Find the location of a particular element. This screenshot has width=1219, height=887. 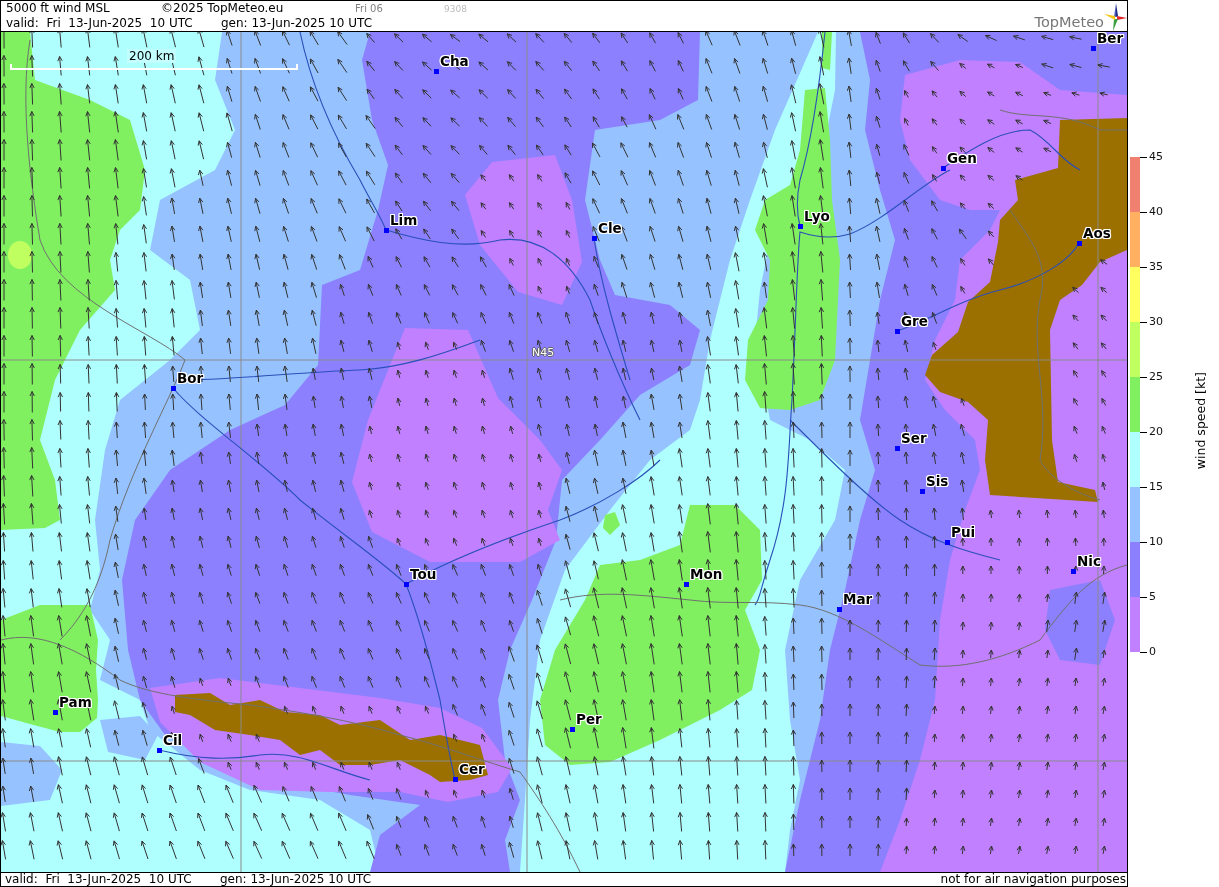

city-label: Bor is located at coordinates (190, 378).